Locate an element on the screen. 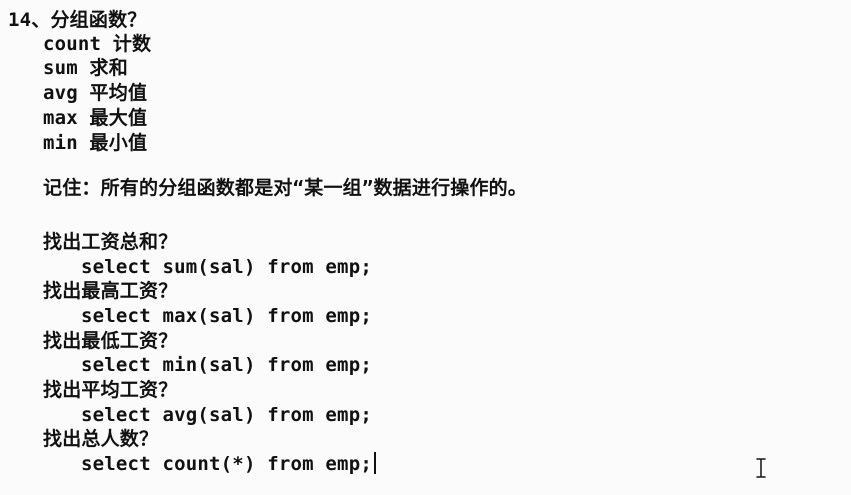 The width and height of the screenshot is (851, 495). note-text: 记住：所有的分组函数都是对“某一组”数据进行操作的。 is located at coordinates (285, 188).